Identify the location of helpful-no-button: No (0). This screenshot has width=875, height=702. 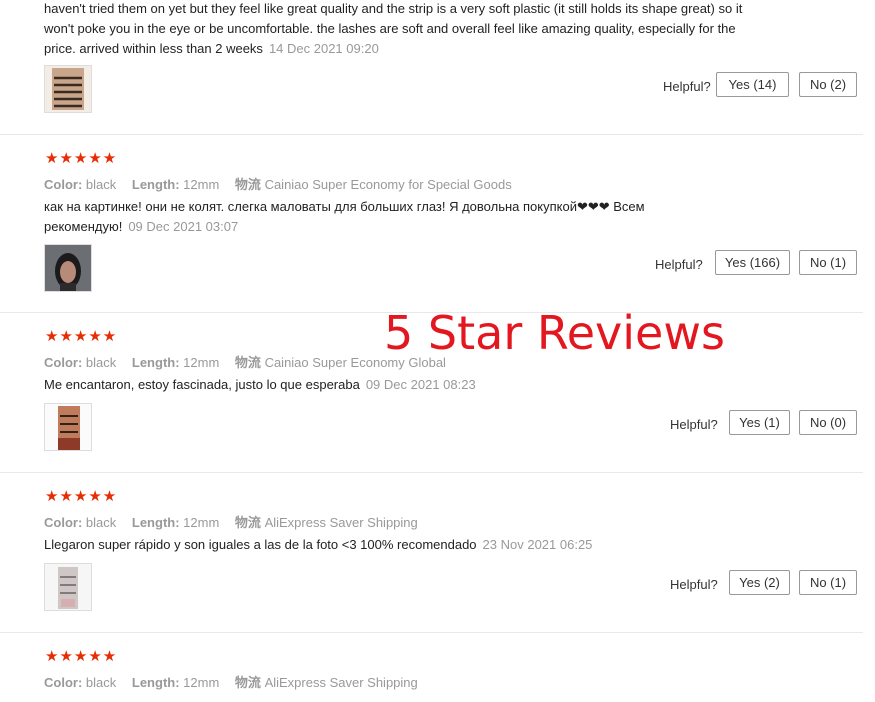
(828, 422).